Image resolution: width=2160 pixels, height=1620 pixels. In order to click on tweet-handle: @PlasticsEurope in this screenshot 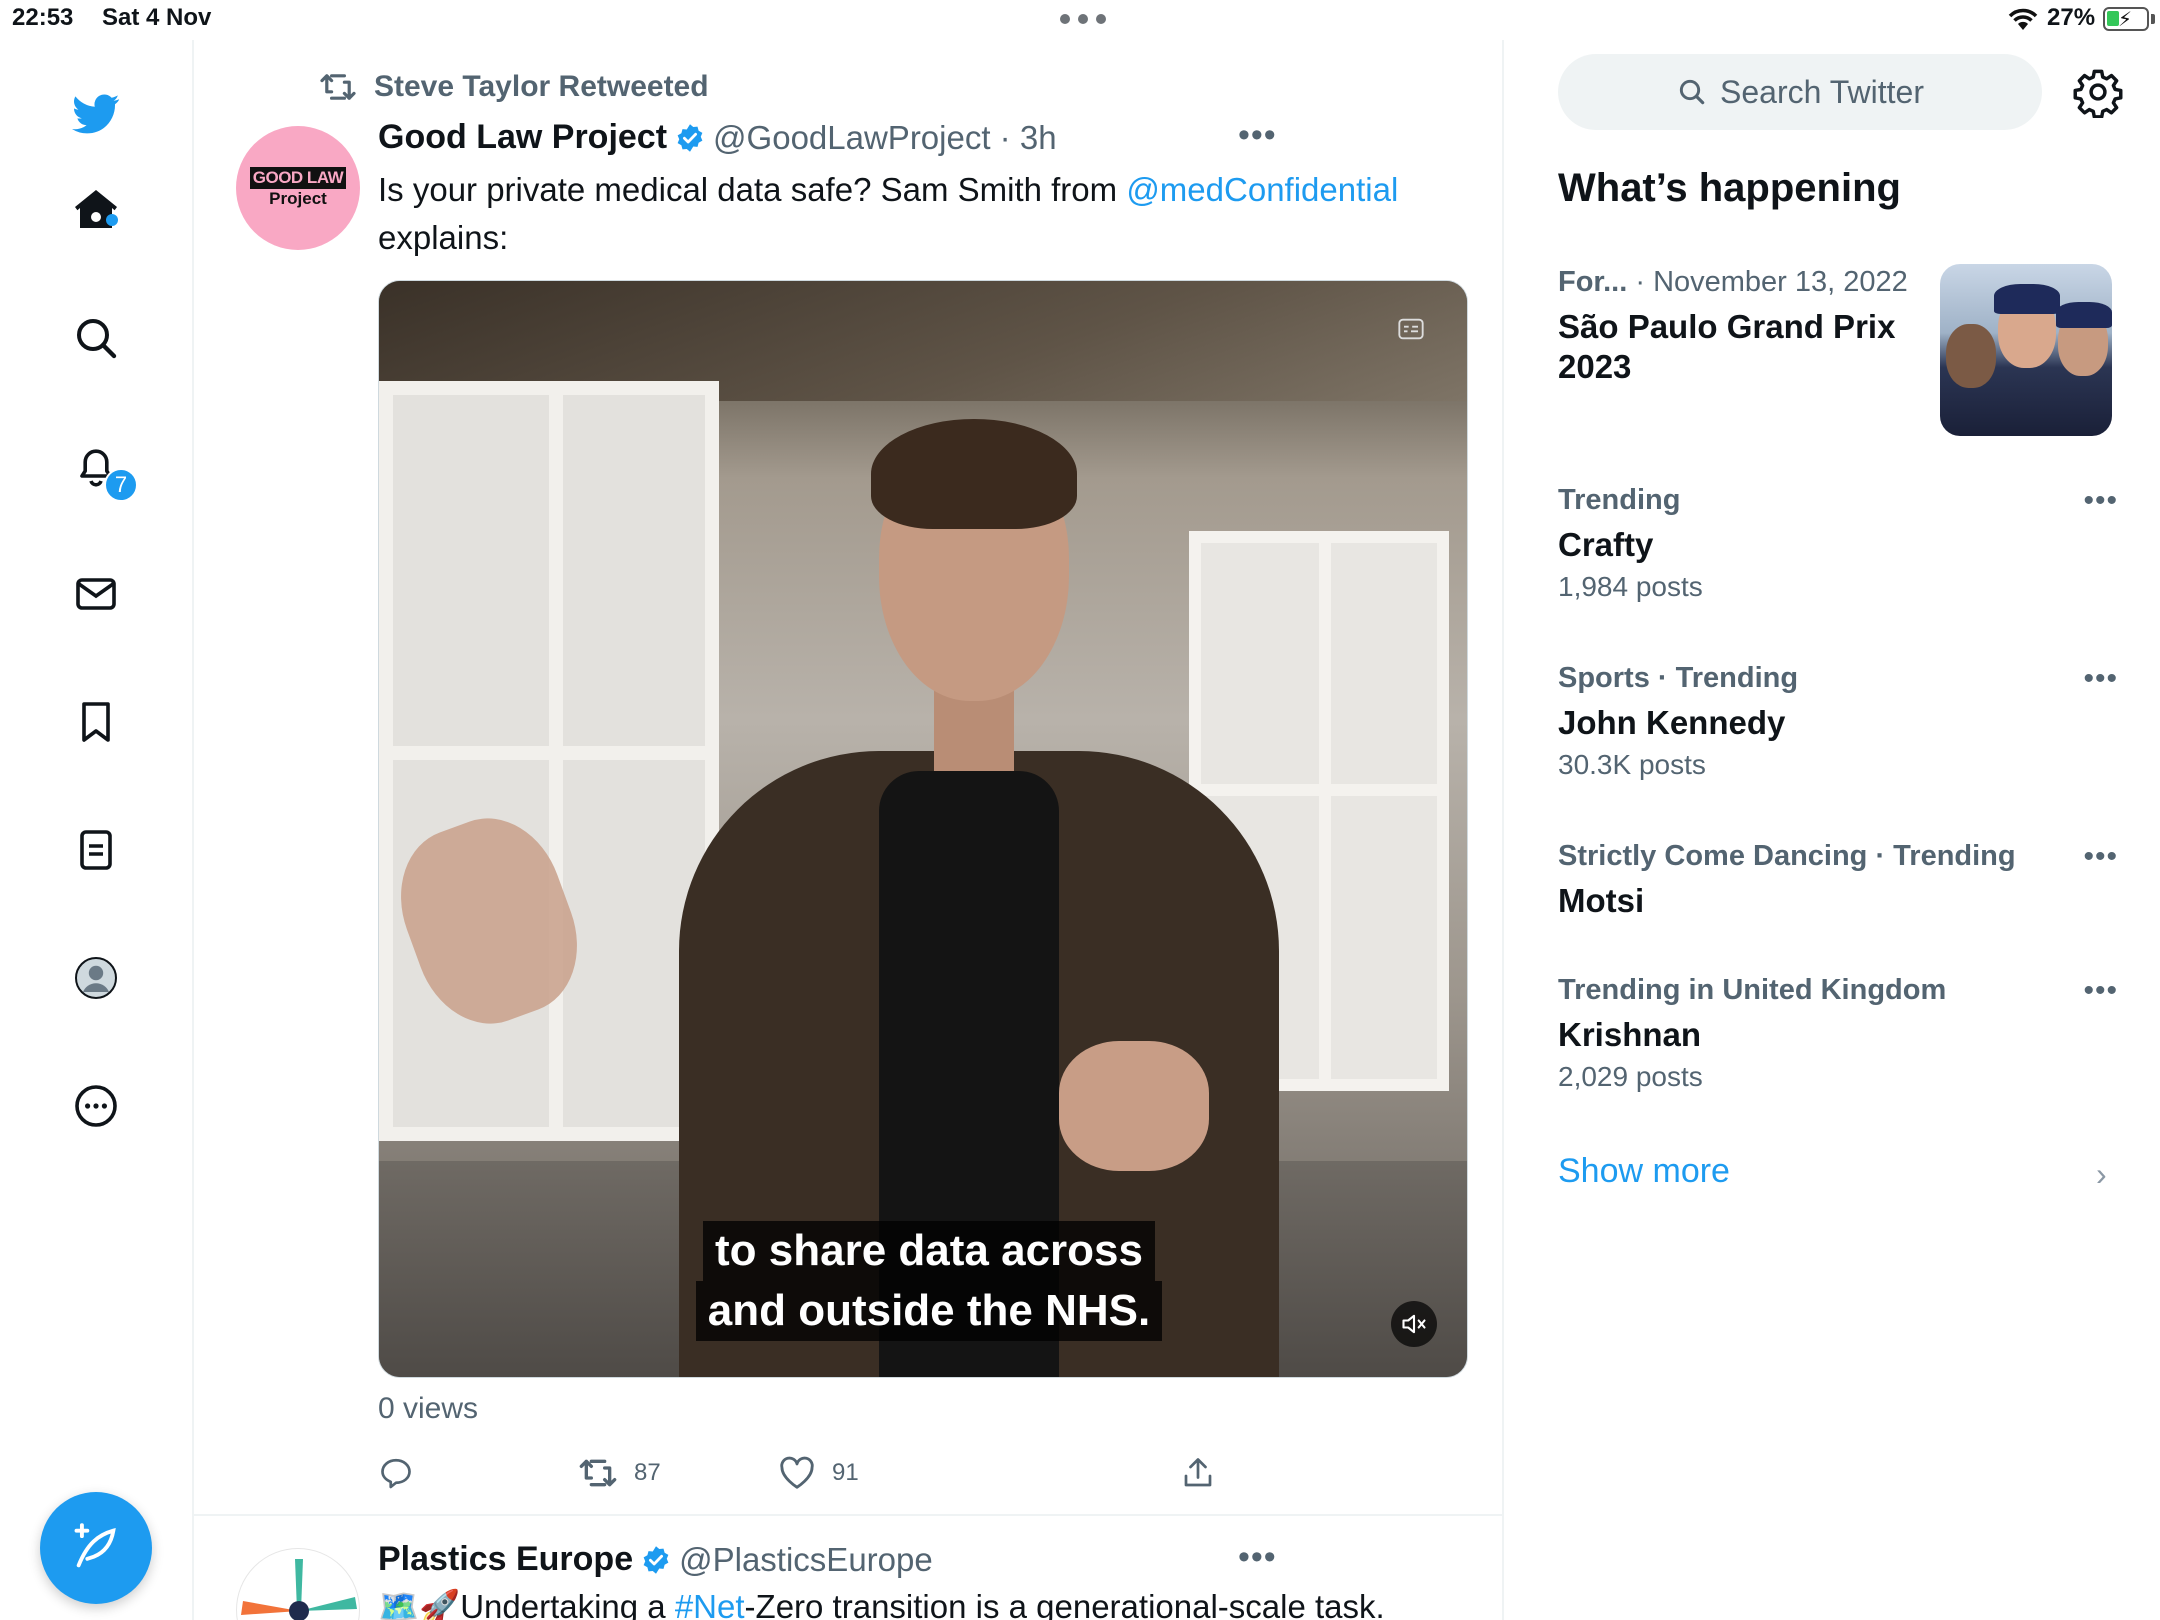, I will do `click(806, 1560)`.